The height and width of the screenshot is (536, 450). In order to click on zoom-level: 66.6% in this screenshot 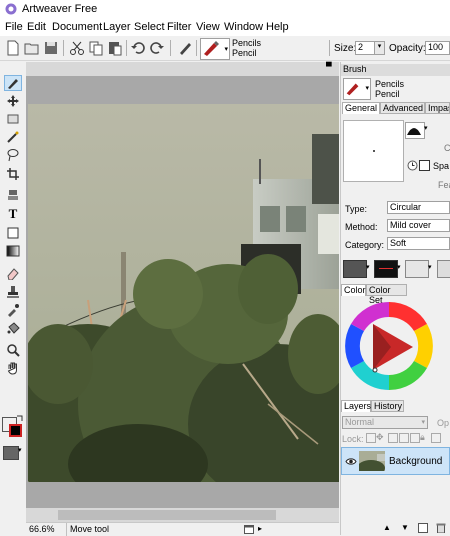, I will do `click(42, 529)`.